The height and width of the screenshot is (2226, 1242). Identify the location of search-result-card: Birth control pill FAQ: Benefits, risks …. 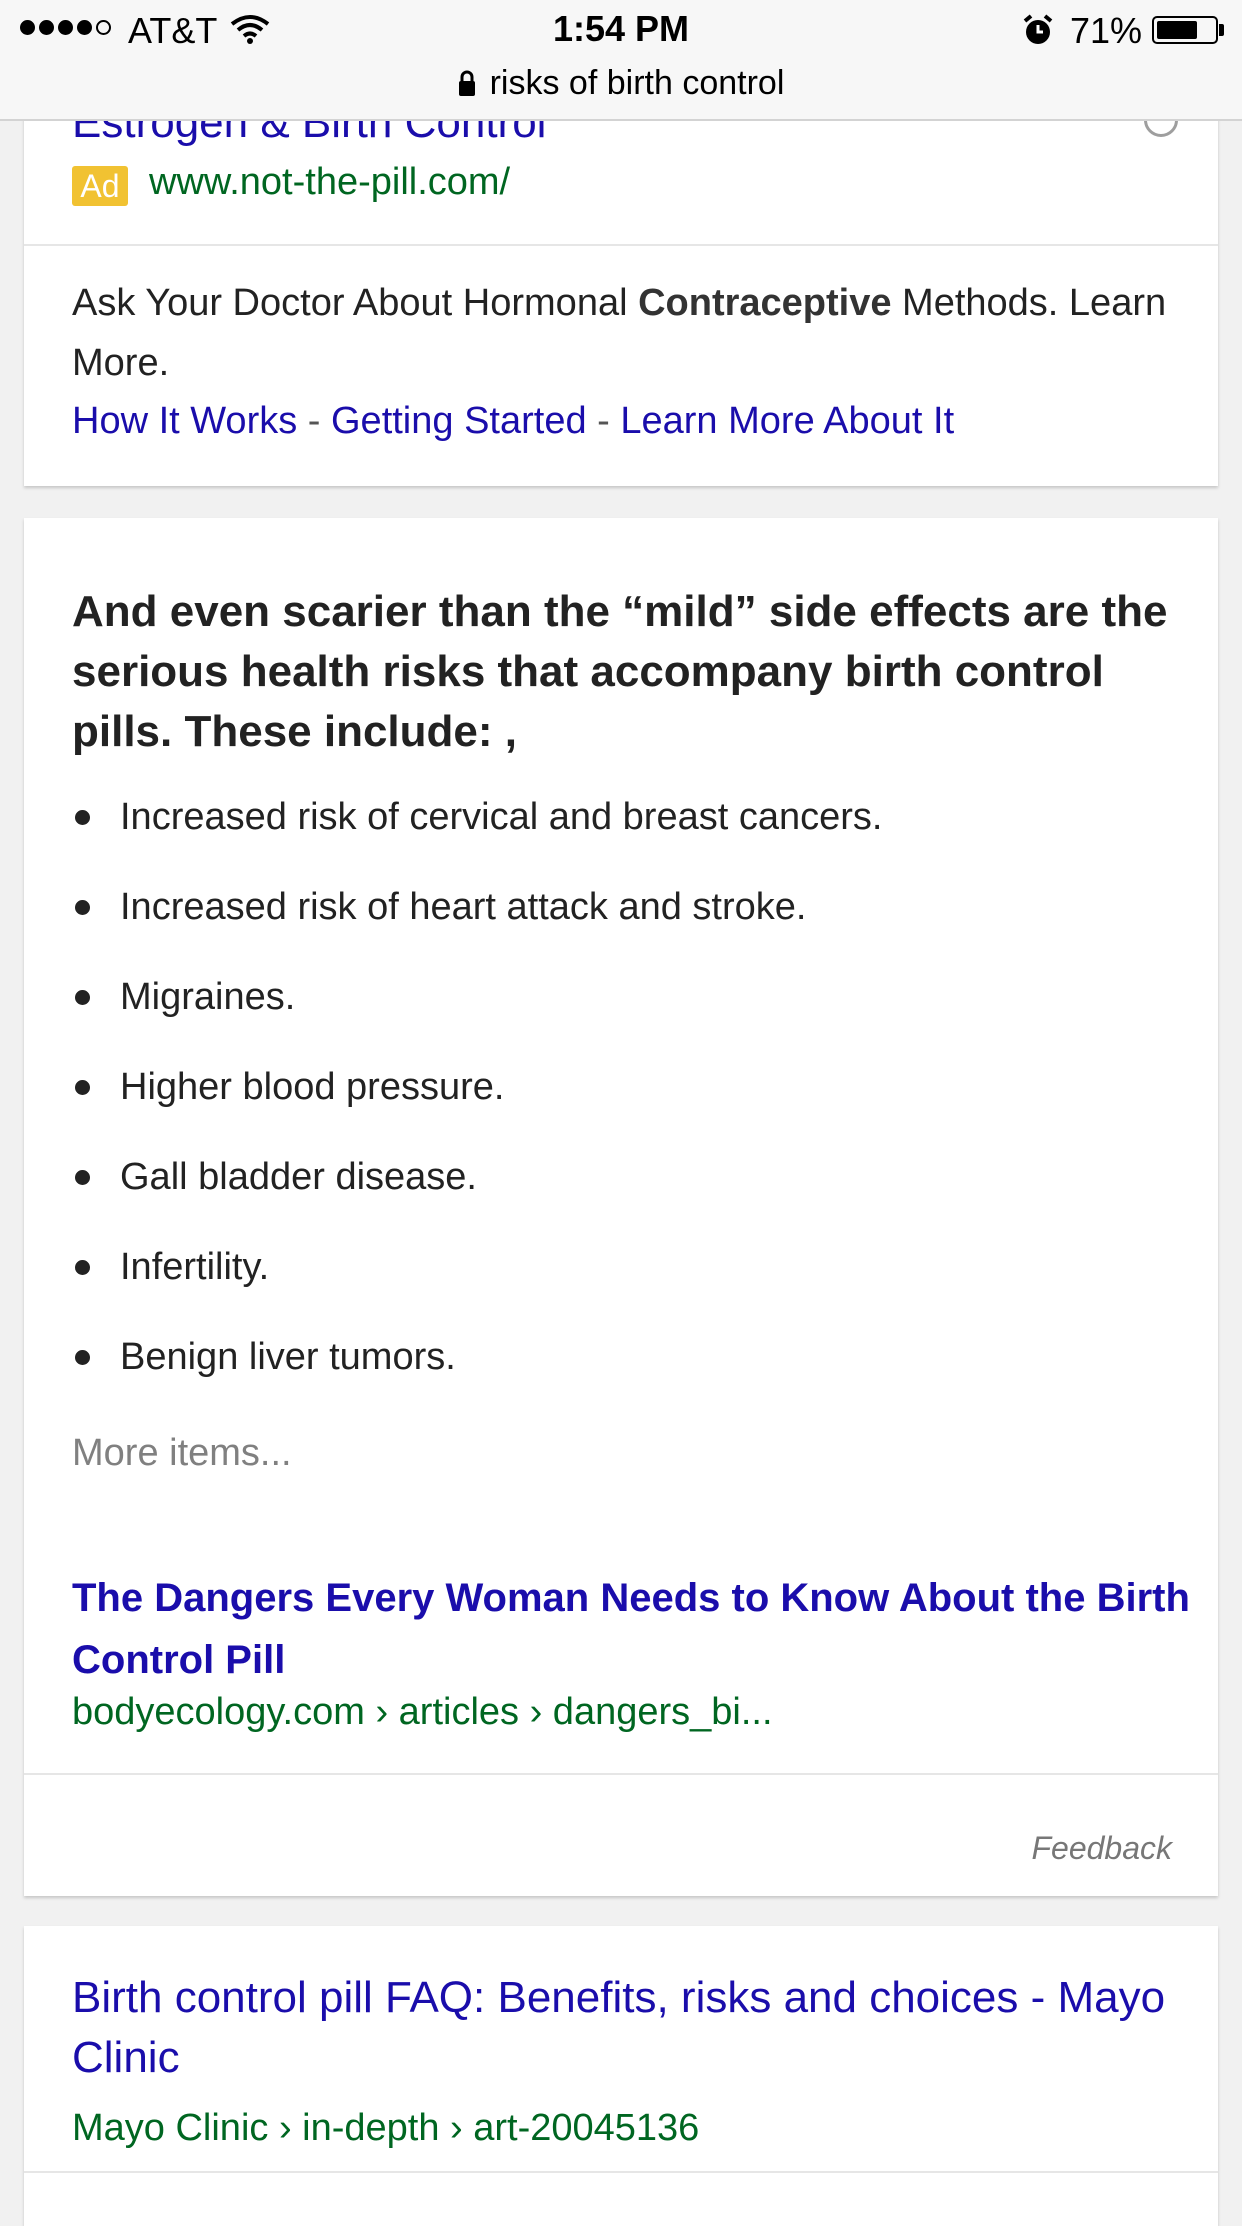
(621, 2076).